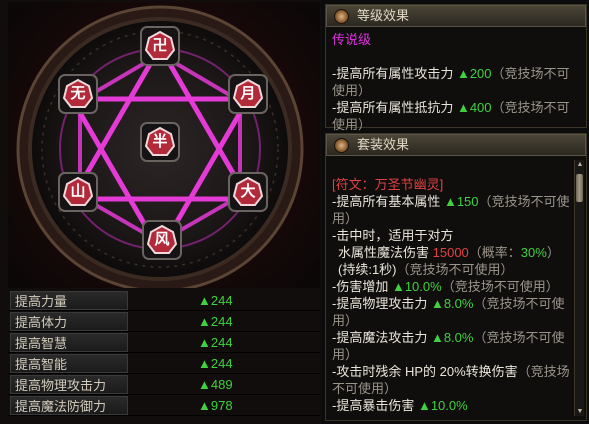 The image size is (589, 424). Describe the element at coordinates (451, 210) in the screenshot. I see `set-effect-line: -提高所有基本属性 ▲150（竞技场不可使用）` at that location.